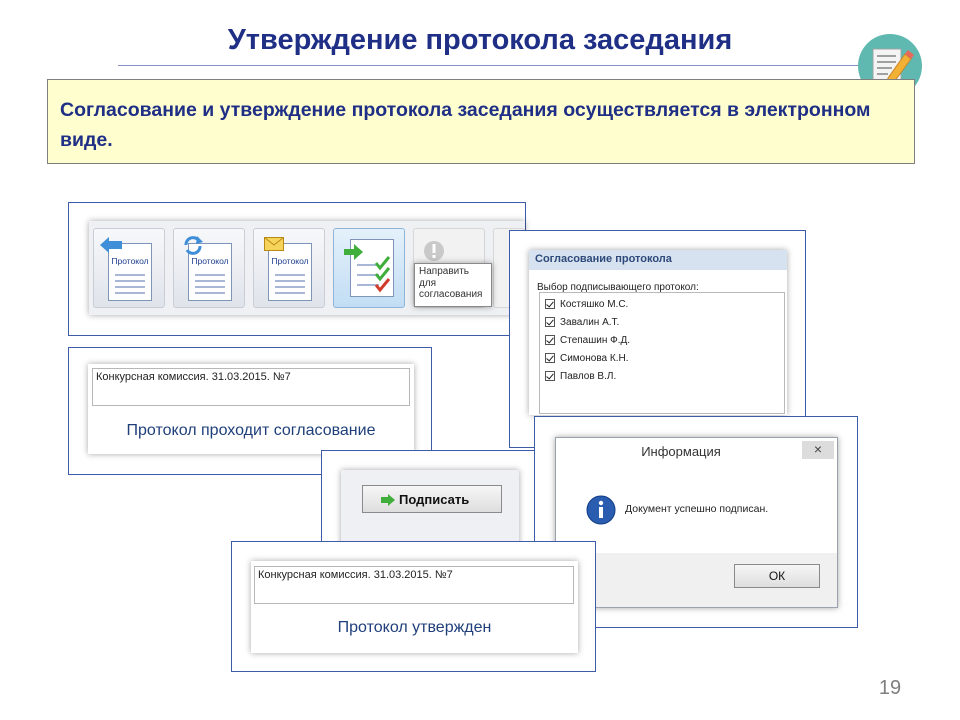  What do you see at coordinates (193, 245) in the screenshot?
I see `refresh-icon` at bounding box center [193, 245].